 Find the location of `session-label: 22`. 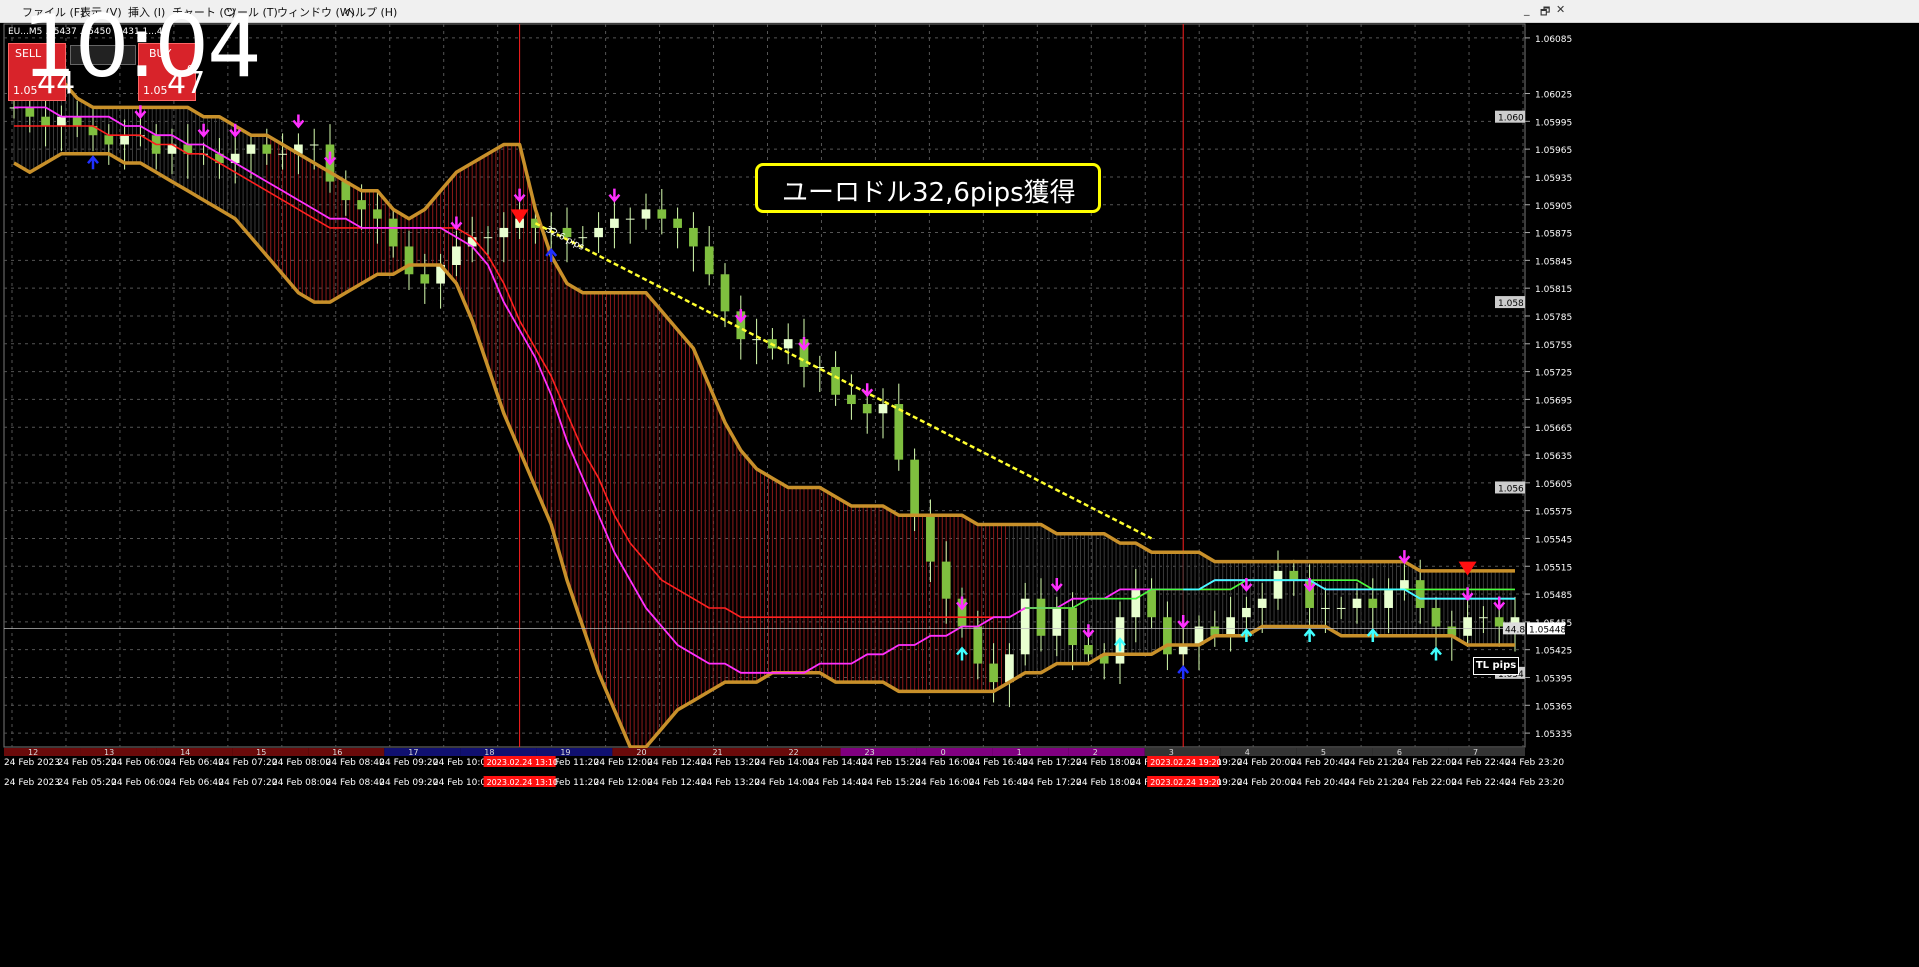

session-label: 22 is located at coordinates (794, 752).